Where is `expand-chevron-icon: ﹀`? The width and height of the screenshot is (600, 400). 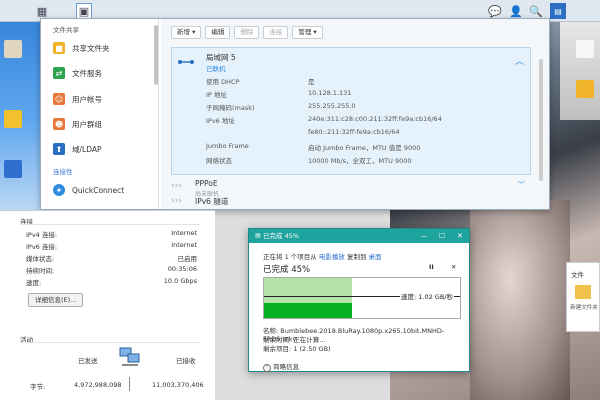 expand-chevron-icon: ﹀ is located at coordinates (522, 184).